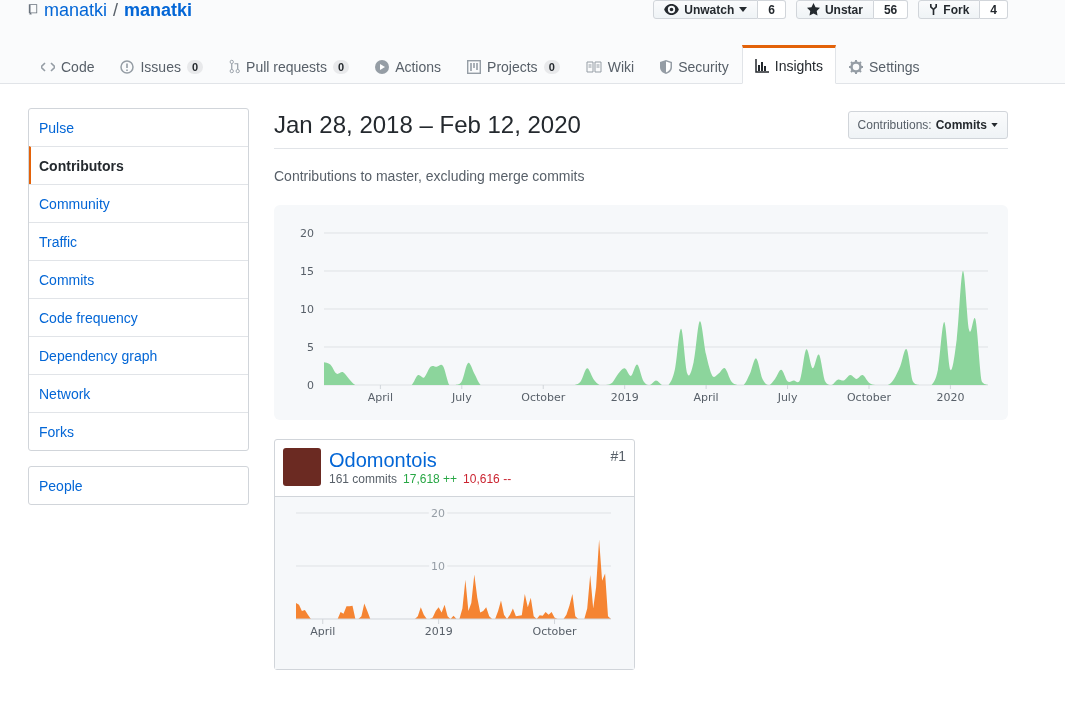  Describe the element at coordinates (706, 9) in the screenshot. I see `watch-button: Unwatch` at that location.